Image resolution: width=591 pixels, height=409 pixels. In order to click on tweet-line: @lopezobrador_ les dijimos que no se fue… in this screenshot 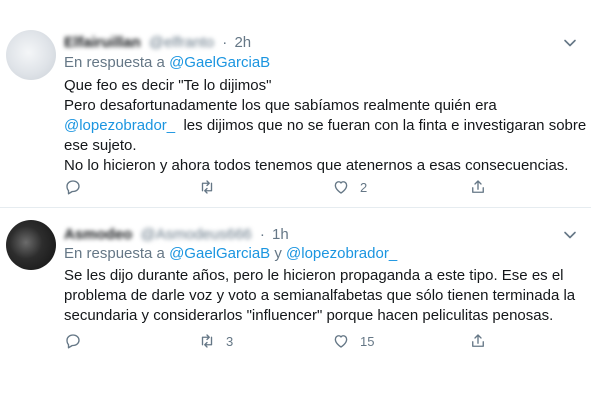, I will do `click(325, 126)`.